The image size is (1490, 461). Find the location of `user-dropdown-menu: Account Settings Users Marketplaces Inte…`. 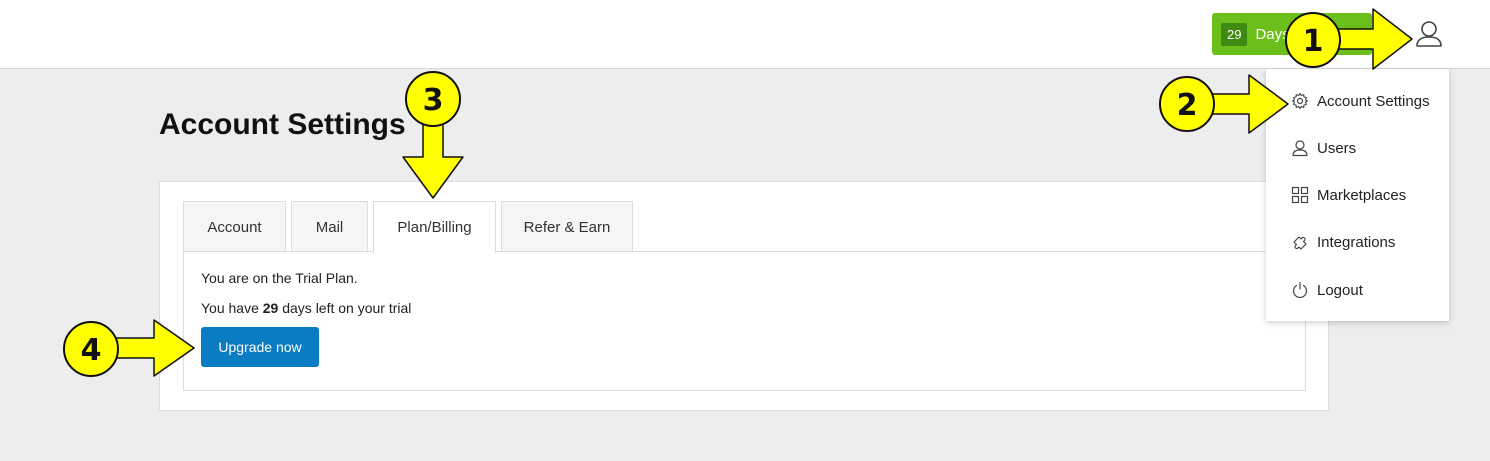

user-dropdown-menu: Account Settings Users Marketplaces Inte… is located at coordinates (1357, 195).